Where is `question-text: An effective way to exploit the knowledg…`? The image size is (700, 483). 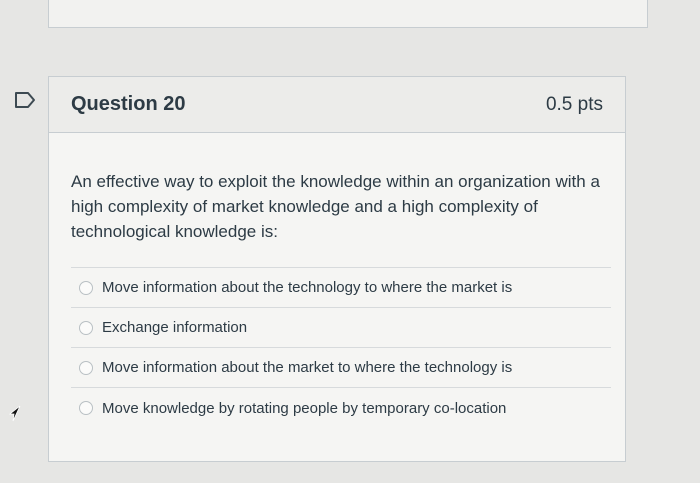 question-text: An effective way to exploit the knowledg… is located at coordinates (335, 206).